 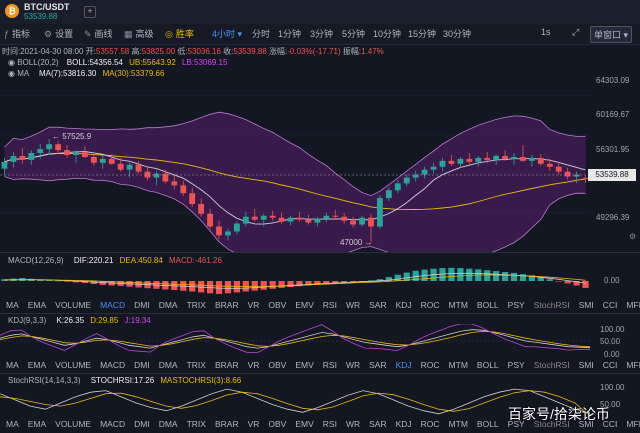 What do you see at coordinates (321, 33) in the screenshot?
I see `interval-3m: 3分钟` at bounding box center [321, 33].